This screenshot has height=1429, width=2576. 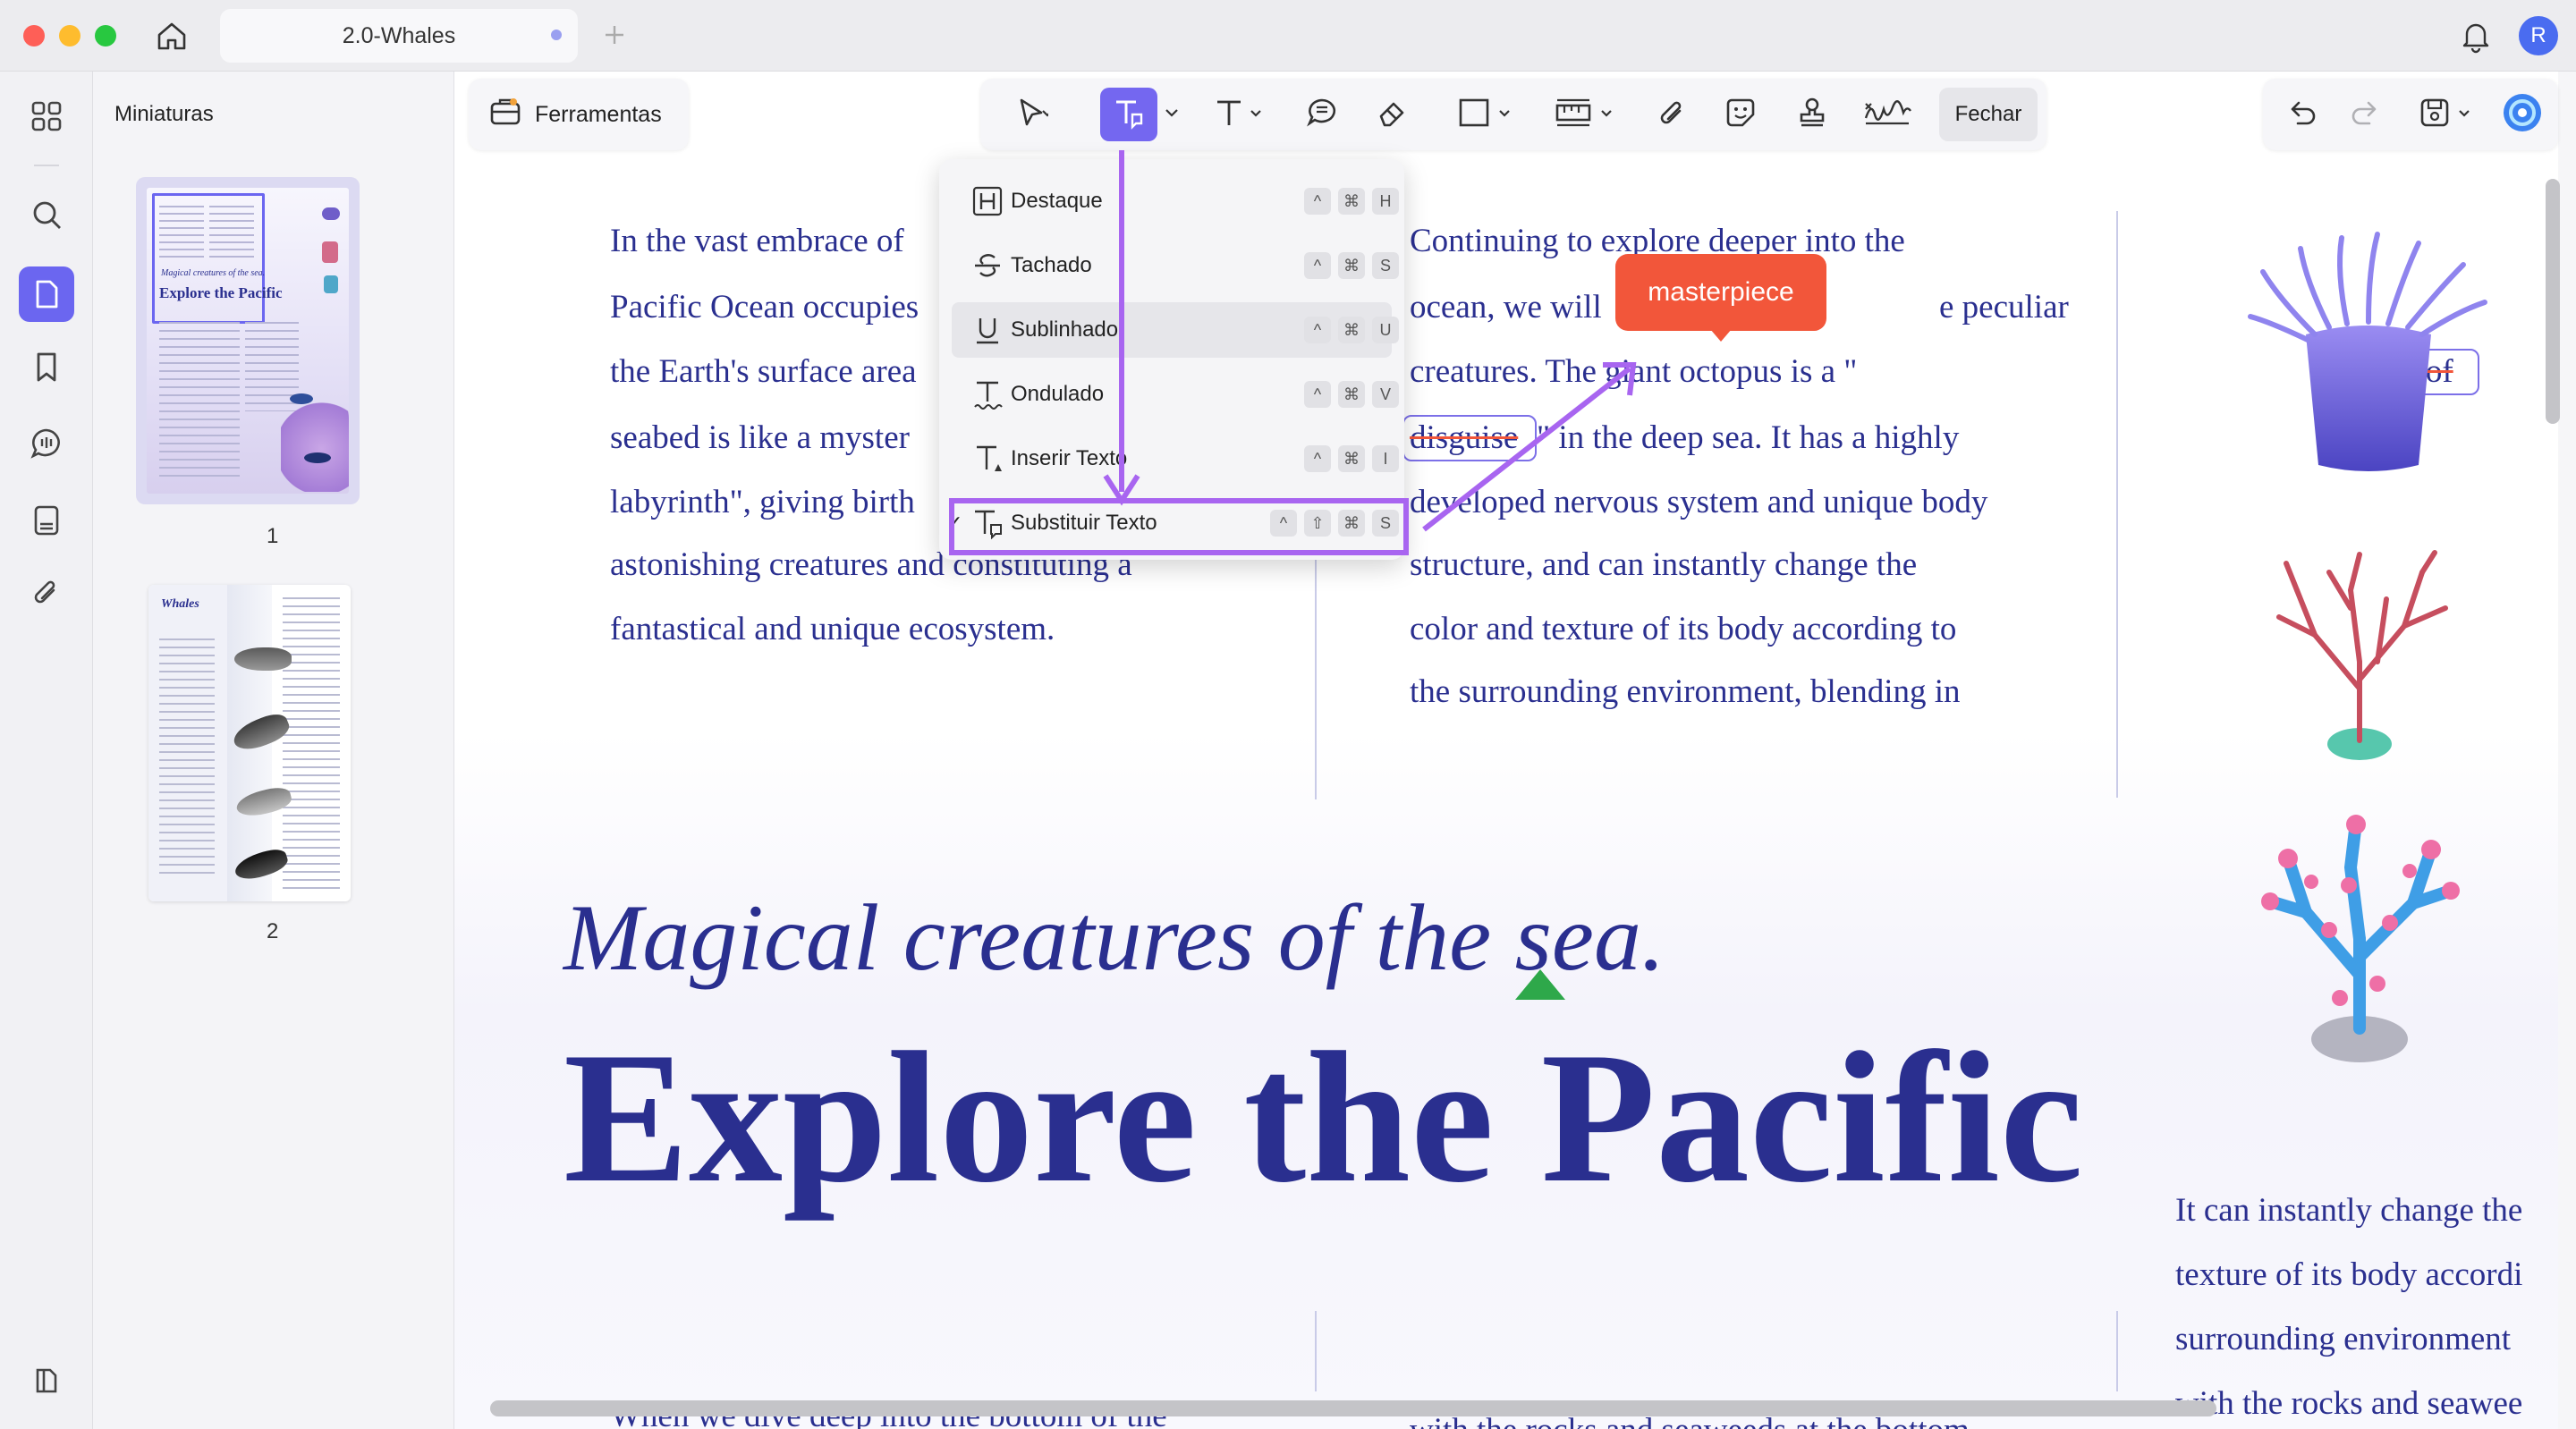 I want to click on save-menu-button, so click(x=2446, y=114).